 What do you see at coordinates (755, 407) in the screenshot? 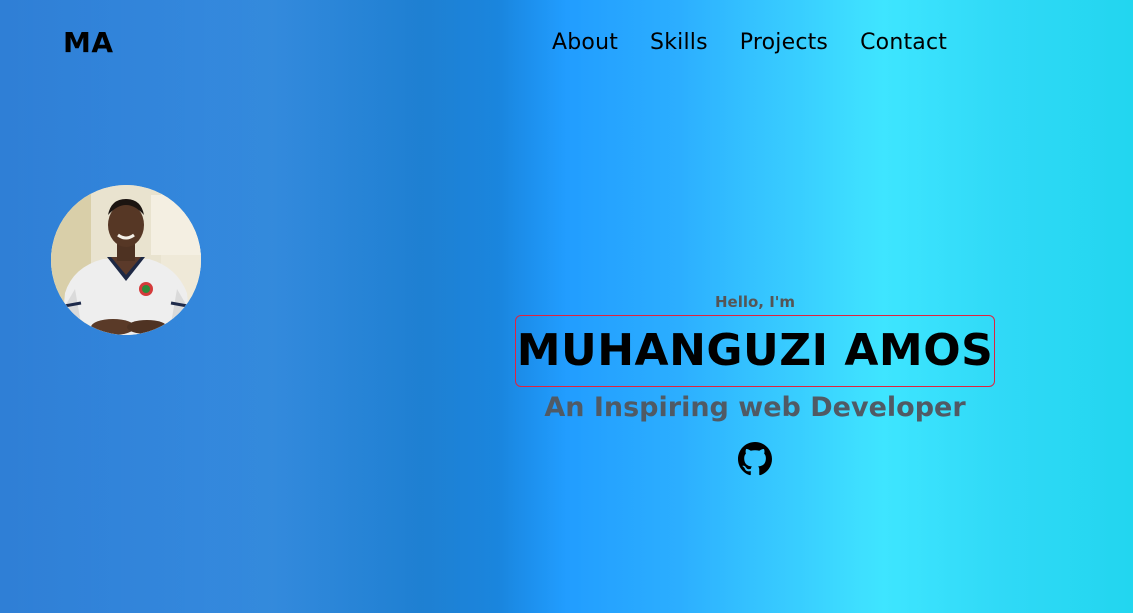
I see `hero-tagline: An Inspiring web Developer` at bounding box center [755, 407].